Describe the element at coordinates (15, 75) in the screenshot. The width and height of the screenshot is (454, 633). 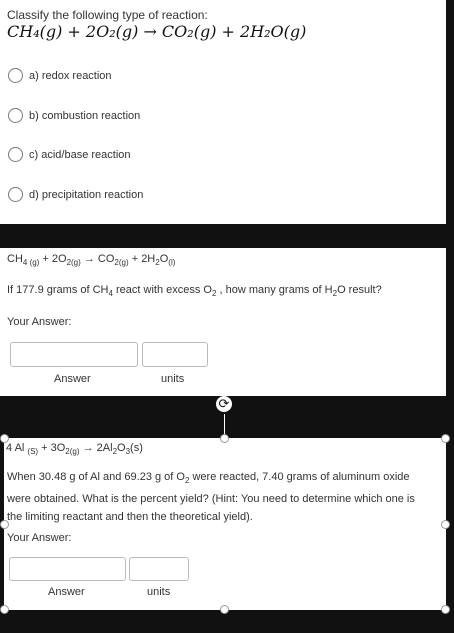
I see `radio-button-a` at that location.